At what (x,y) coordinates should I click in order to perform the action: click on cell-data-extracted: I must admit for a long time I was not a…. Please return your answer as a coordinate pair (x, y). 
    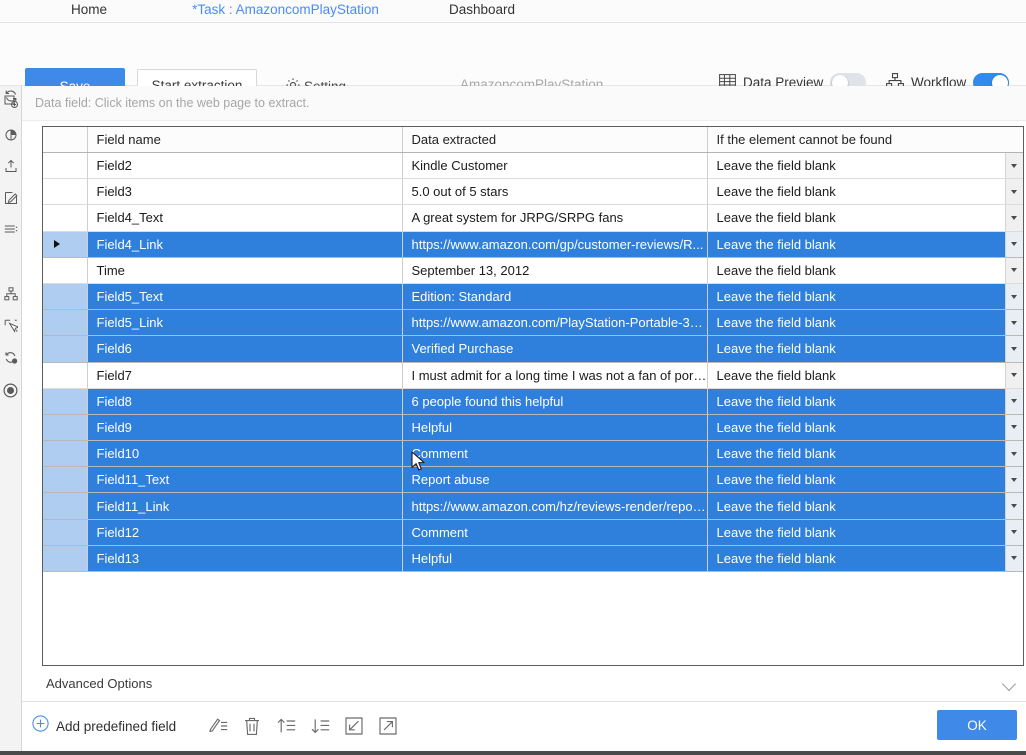
    Looking at the image, I should click on (555, 375).